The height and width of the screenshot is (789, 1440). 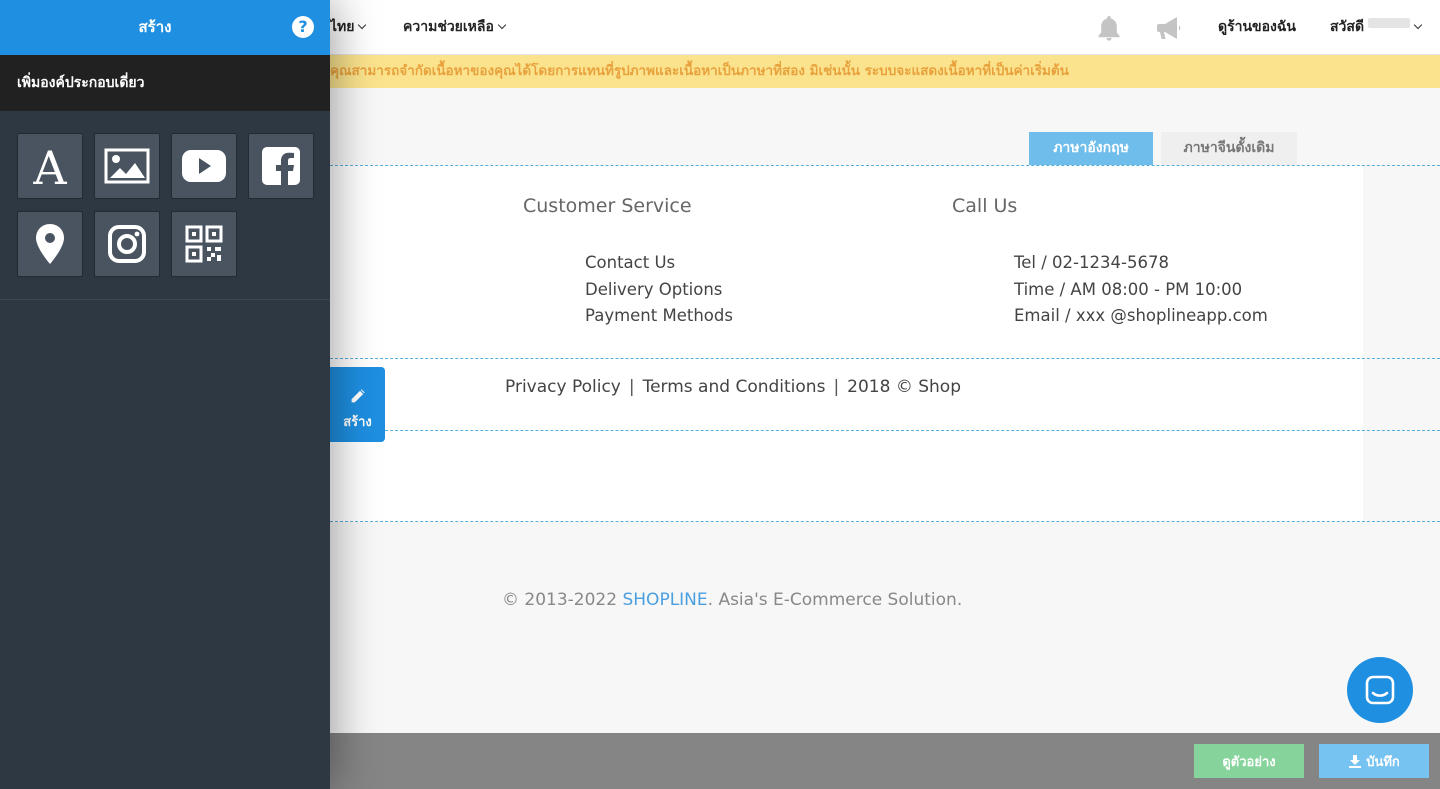 What do you see at coordinates (165, 83) in the screenshot?
I see `panel-subheader: เพิ่มองค์ประกอบเดี่ยว` at bounding box center [165, 83].